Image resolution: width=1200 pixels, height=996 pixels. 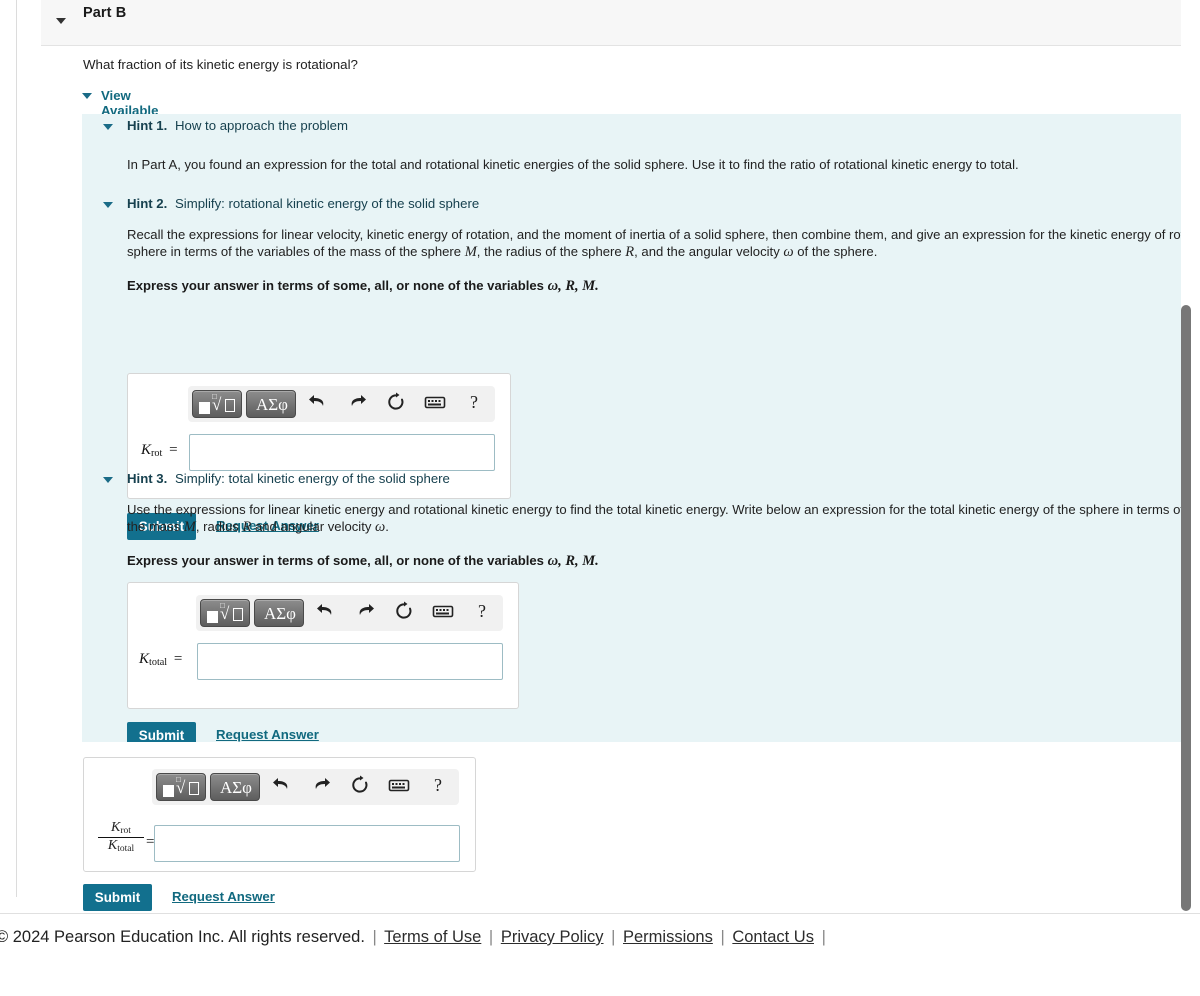 What do you see at coordinates (1186, 608) in the screenshot?
I see `vertical-scrollbar-thumb` at bounding box center [1186, 608].